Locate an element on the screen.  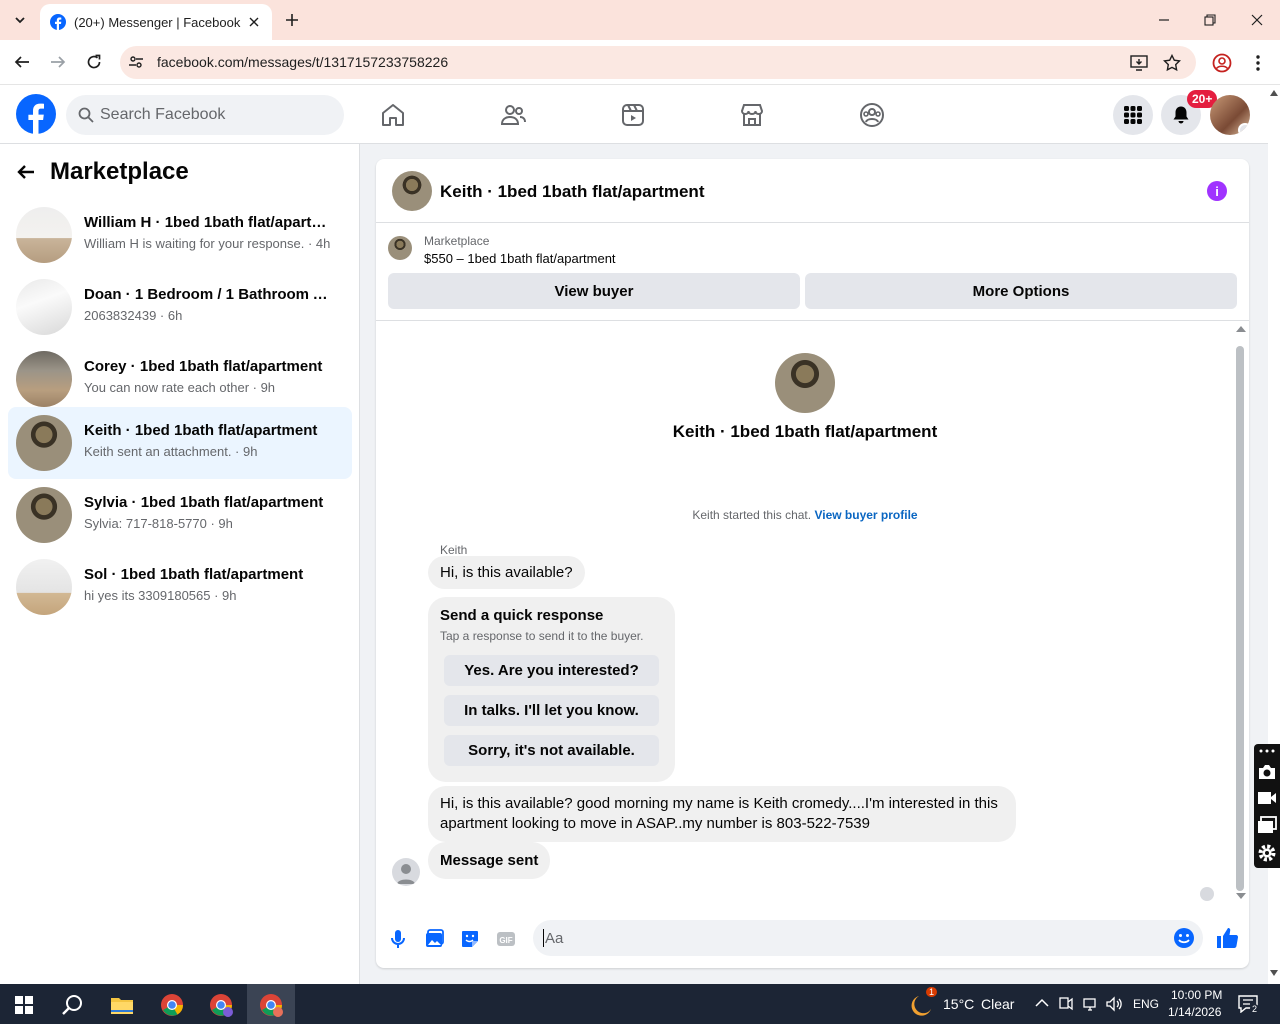
panel-header: Marketplace is located at coordinates (102, 172).